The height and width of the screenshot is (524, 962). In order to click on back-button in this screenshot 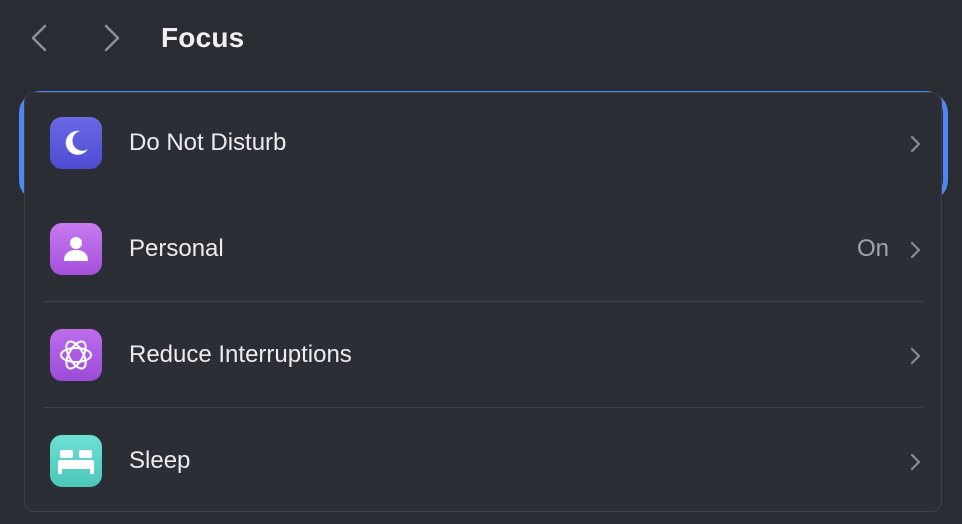, I will do `click(39, 38)`.